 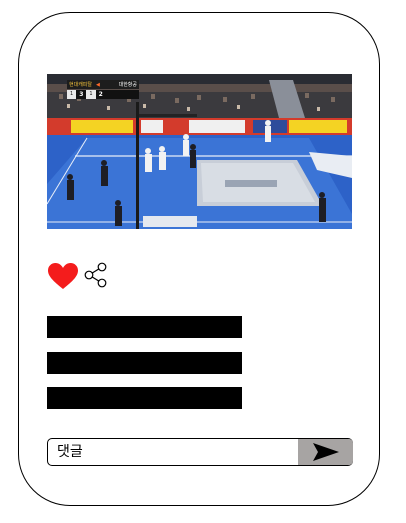 What do you see at coordinates (72, 94) in the screenshot?
I see `home-sets: 1` at bounding box center [72, 94].